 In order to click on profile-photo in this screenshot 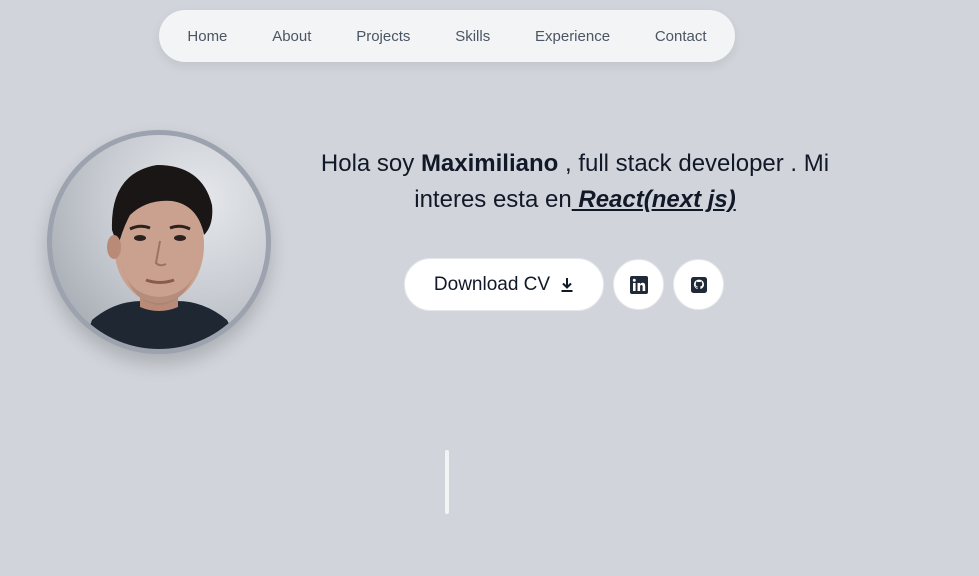, I will do `click(159, 242)`.